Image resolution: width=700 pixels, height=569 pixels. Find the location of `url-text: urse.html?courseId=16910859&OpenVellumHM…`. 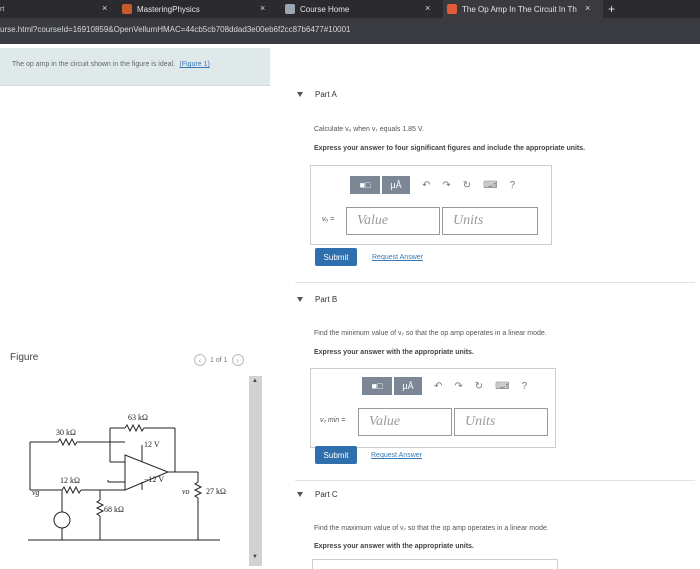

url-text: urse.html?courseId=16910859&OpenVellumHM… is located at coordinates (175, 29).